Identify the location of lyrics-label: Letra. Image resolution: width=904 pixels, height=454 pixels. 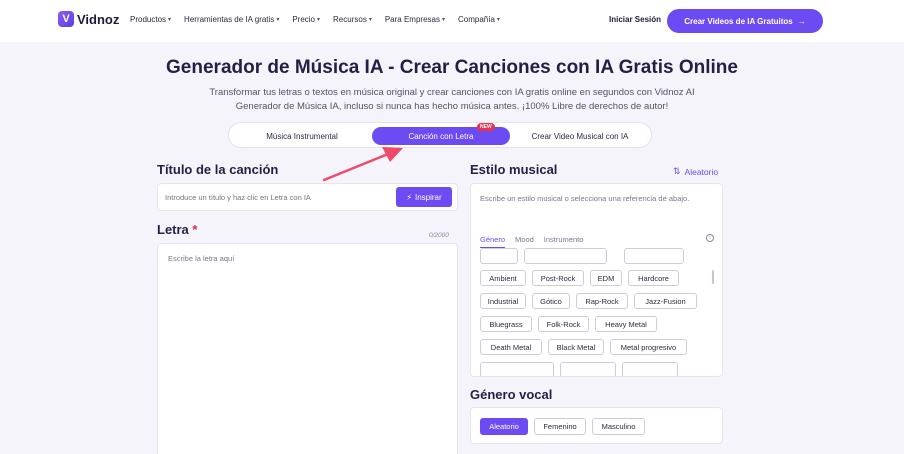
(173, 229).